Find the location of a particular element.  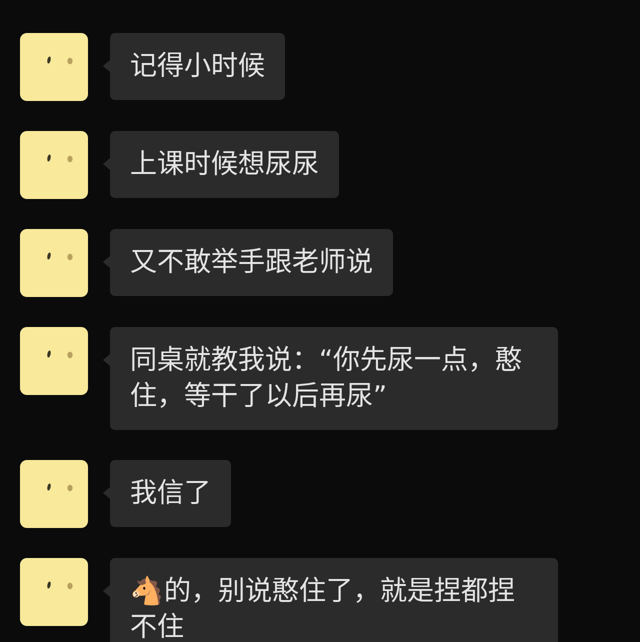

message-text: 又不敢举手跟老师说 is located at coordinates (251, 262).